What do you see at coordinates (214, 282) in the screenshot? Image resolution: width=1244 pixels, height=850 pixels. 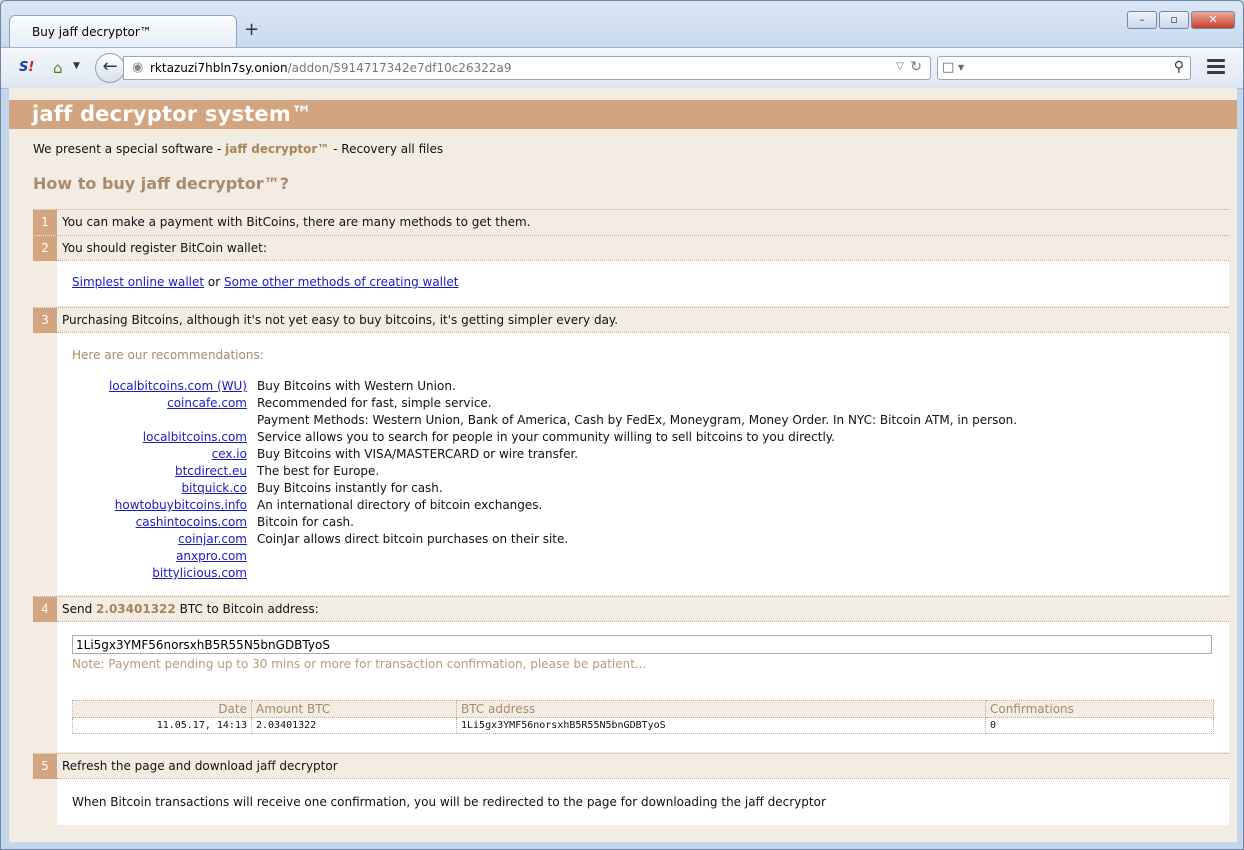 I see `wallet-or-text: or` at bounding box center [214, 282].